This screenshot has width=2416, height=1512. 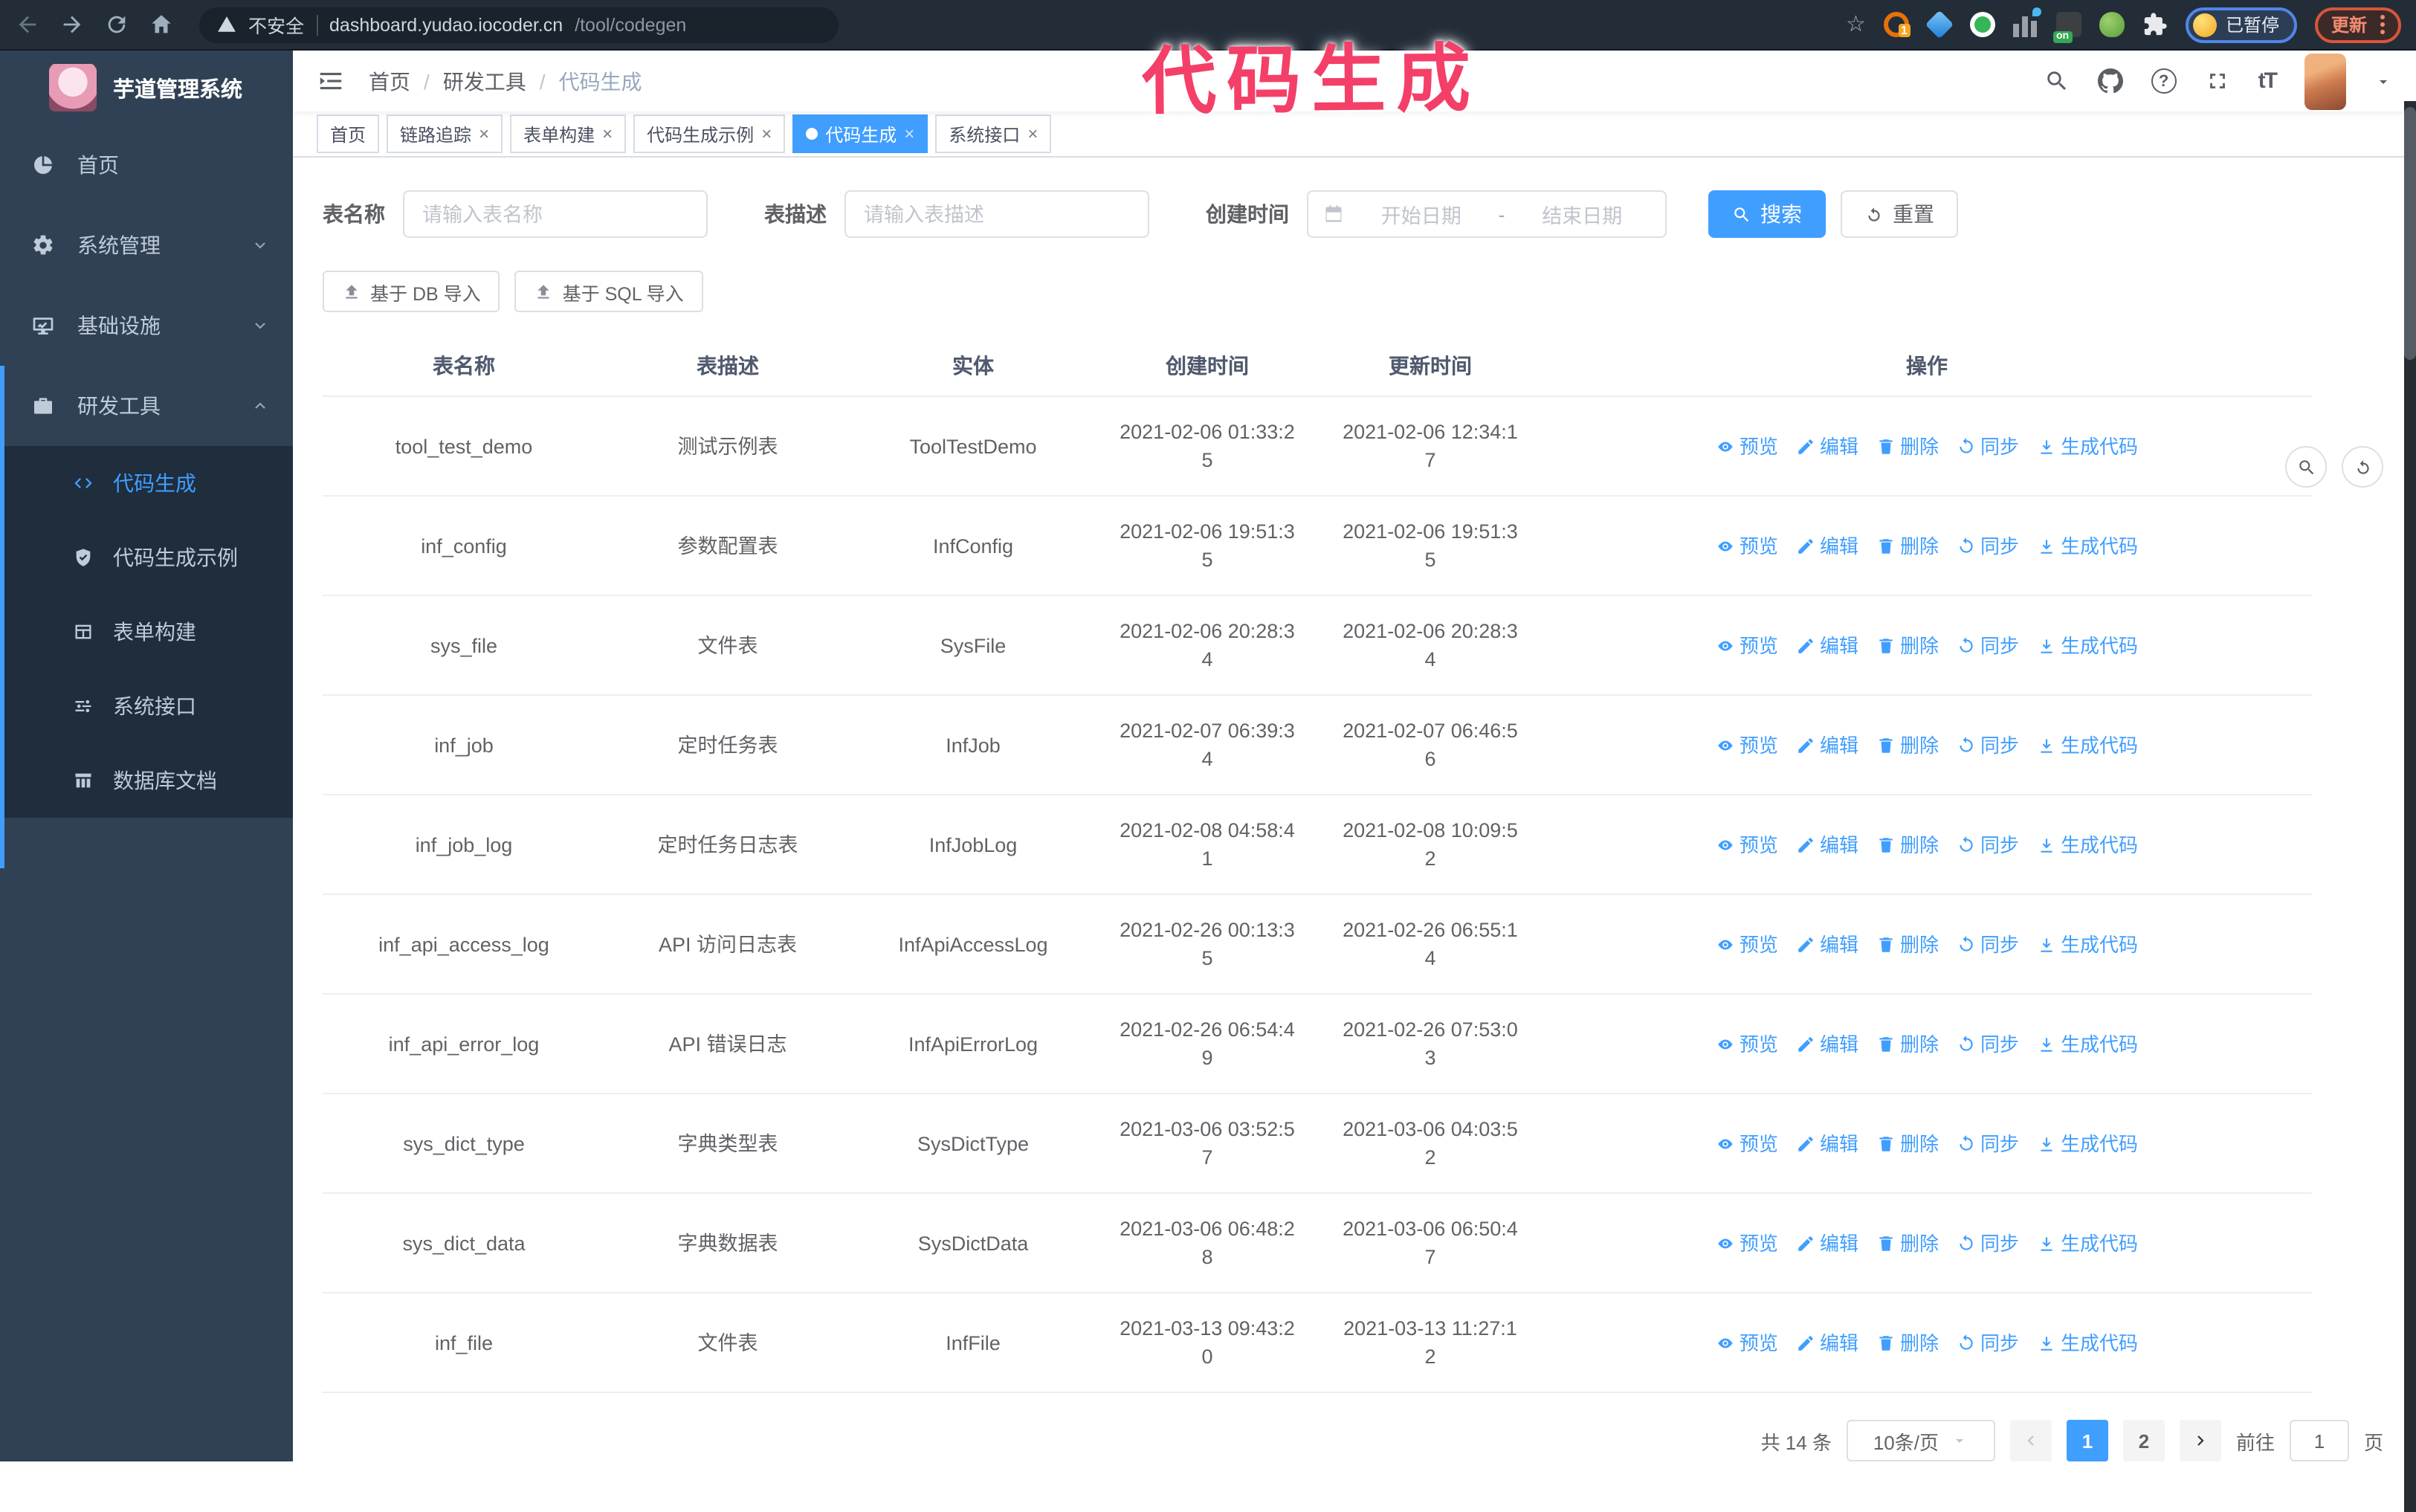 What do you see at coordinates (146, 558) in the screenshot?
I see `sidebar-item-codegen-example: 代码生成示例` at bounding box center [146, 558].